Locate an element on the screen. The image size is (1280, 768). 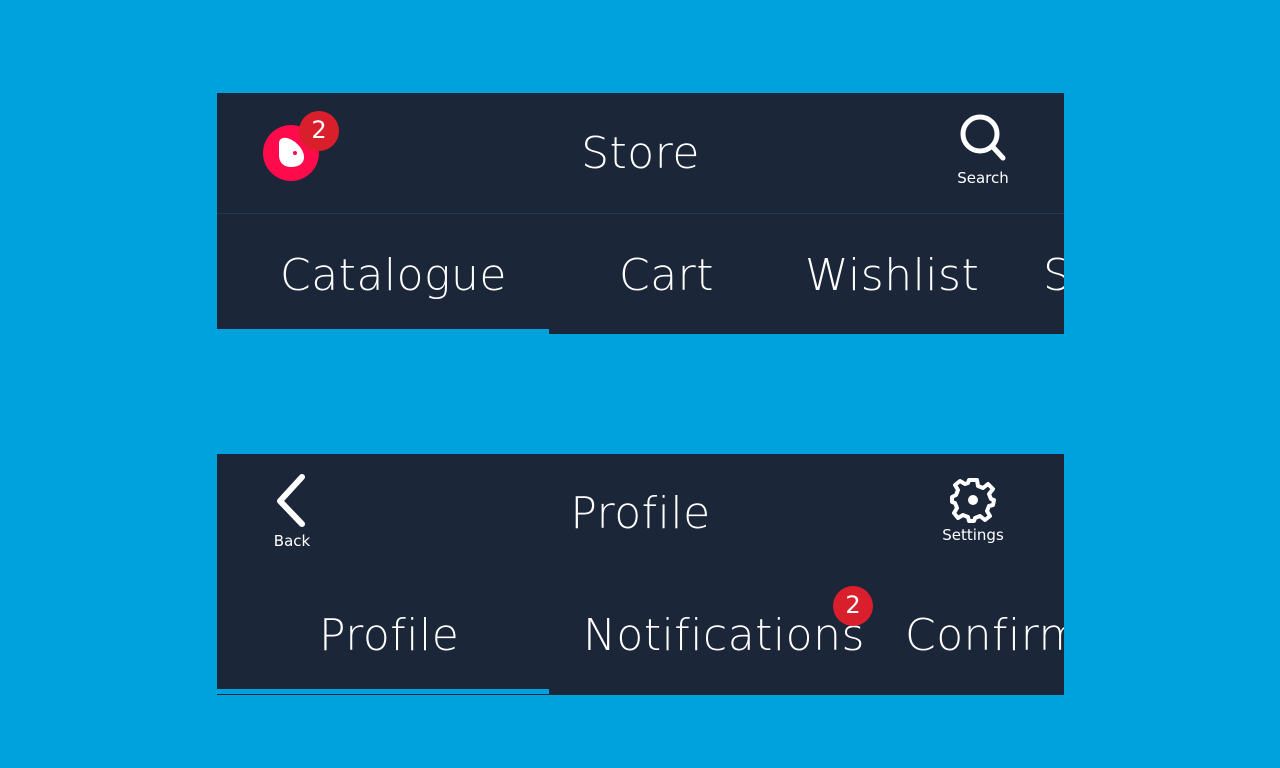
tab-notifications: Notifications is located at coordinates (714, 634).